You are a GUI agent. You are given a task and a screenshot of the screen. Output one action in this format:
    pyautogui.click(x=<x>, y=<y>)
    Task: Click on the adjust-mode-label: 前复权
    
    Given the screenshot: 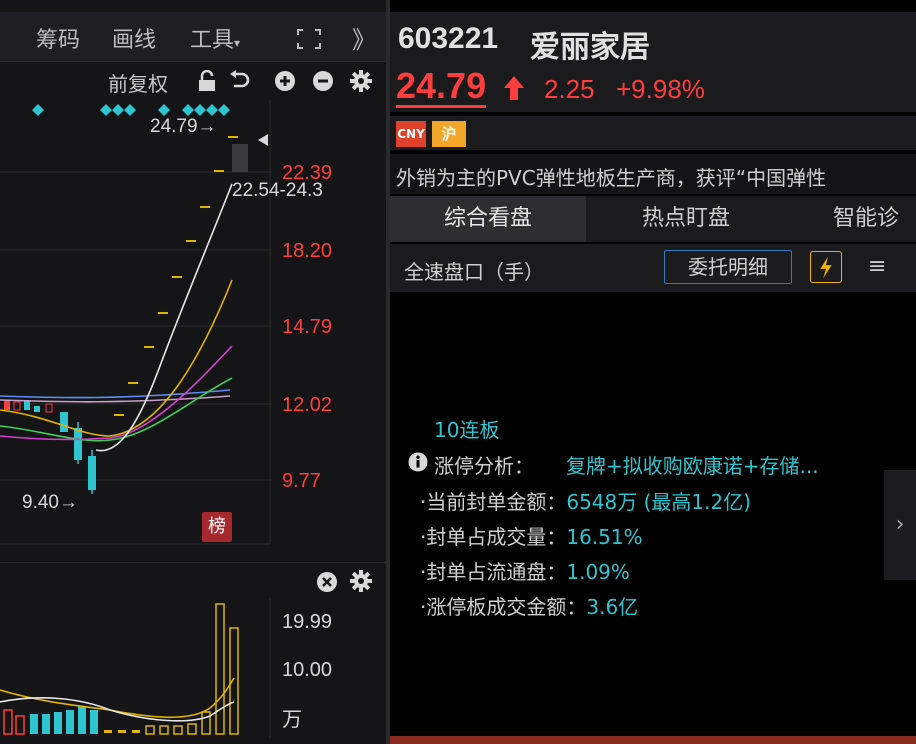 What is the action you would take?
    pyautogui.click(x=138, y=82)
    